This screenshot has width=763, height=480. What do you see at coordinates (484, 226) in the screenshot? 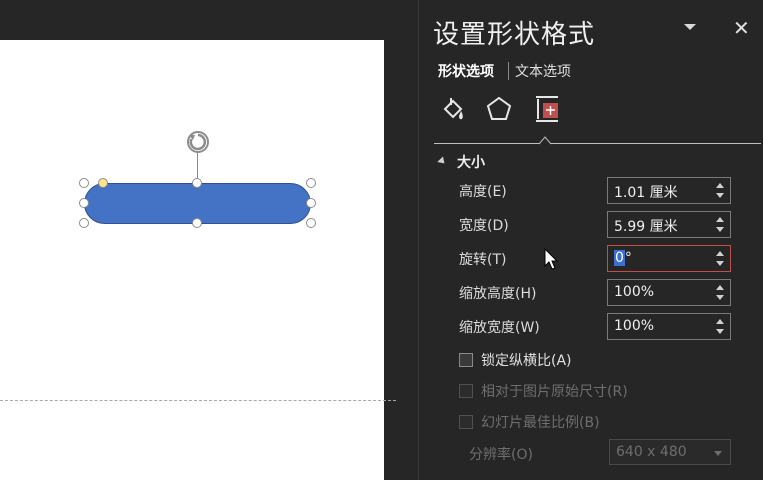
I see `width-label: 宽度(D)` at bounding box center [484, 226].